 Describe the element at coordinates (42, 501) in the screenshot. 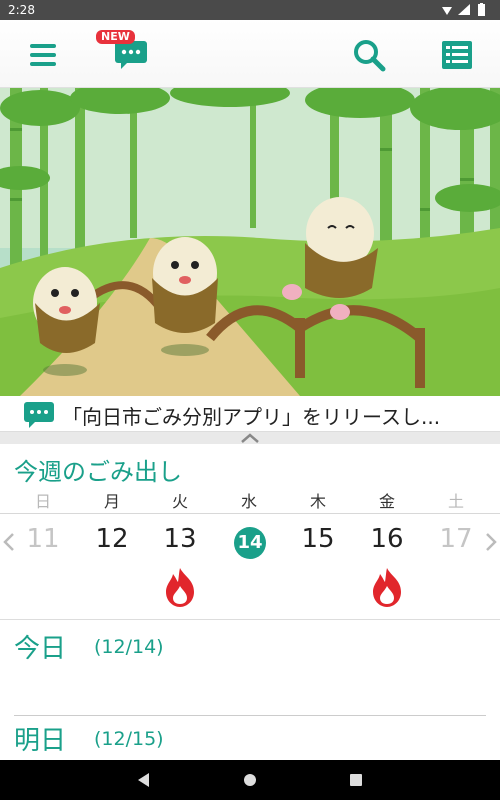

I see `weekday-sun: 日` at that location.